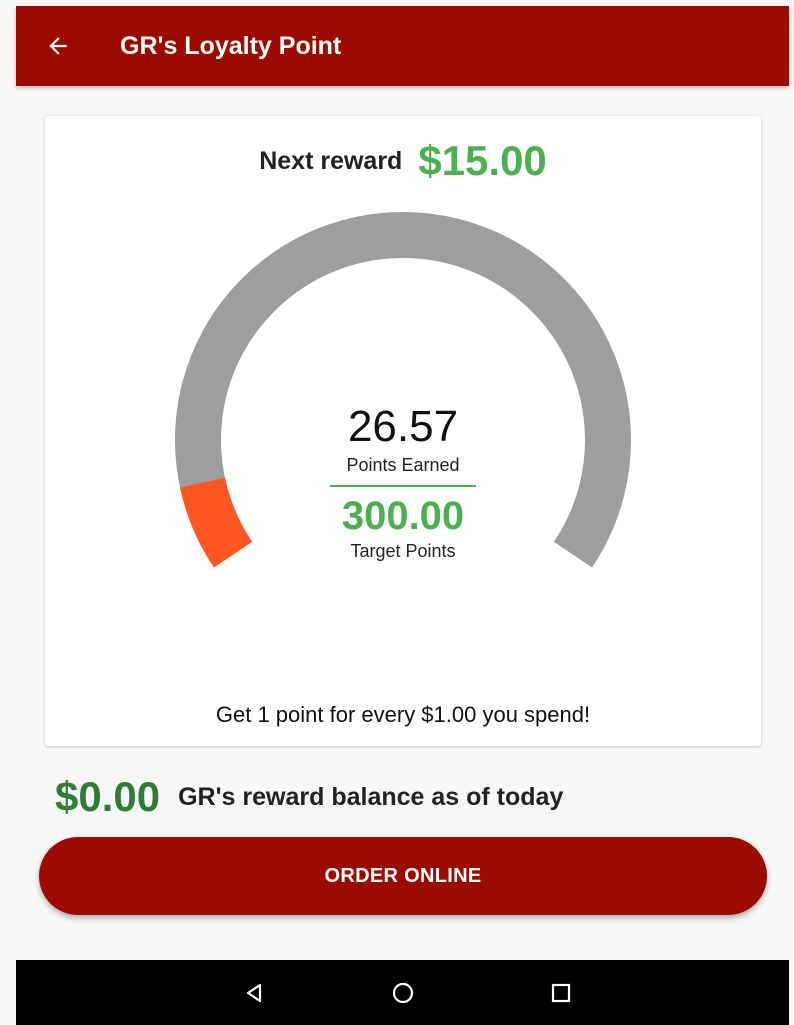 The height and width of the screenshot is (1025, 794). I want to click on nav-home-button, so click(403, 993).